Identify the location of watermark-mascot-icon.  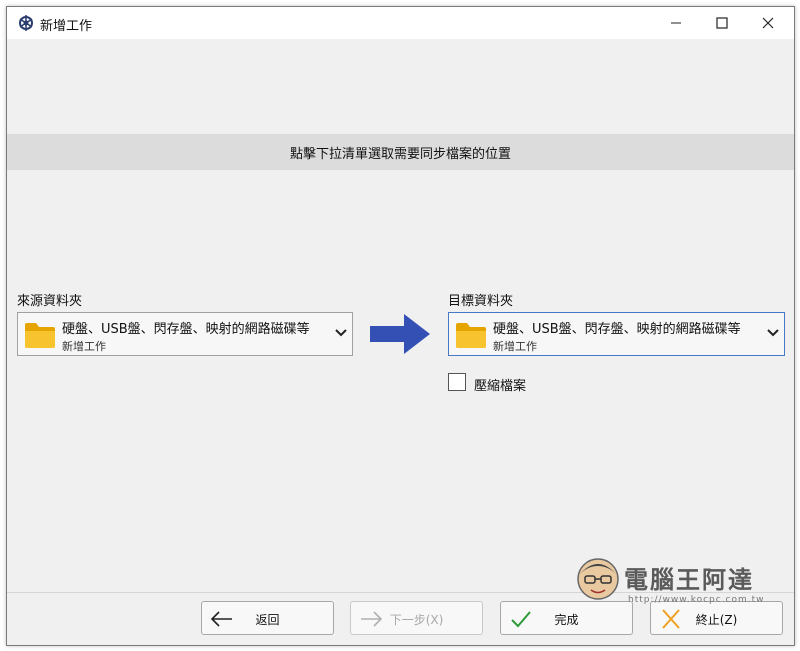
(598, 579).